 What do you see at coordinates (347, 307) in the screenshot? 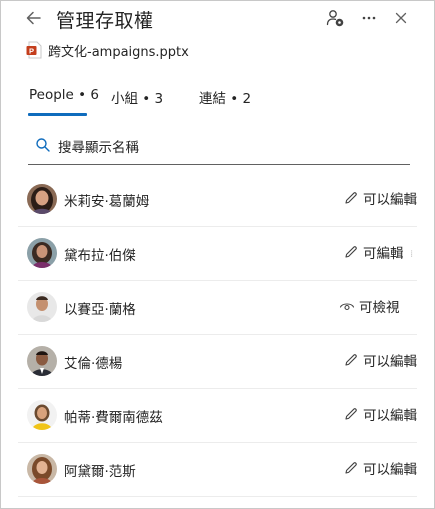
I see `eye-icon` at bounding box center [347, 307].